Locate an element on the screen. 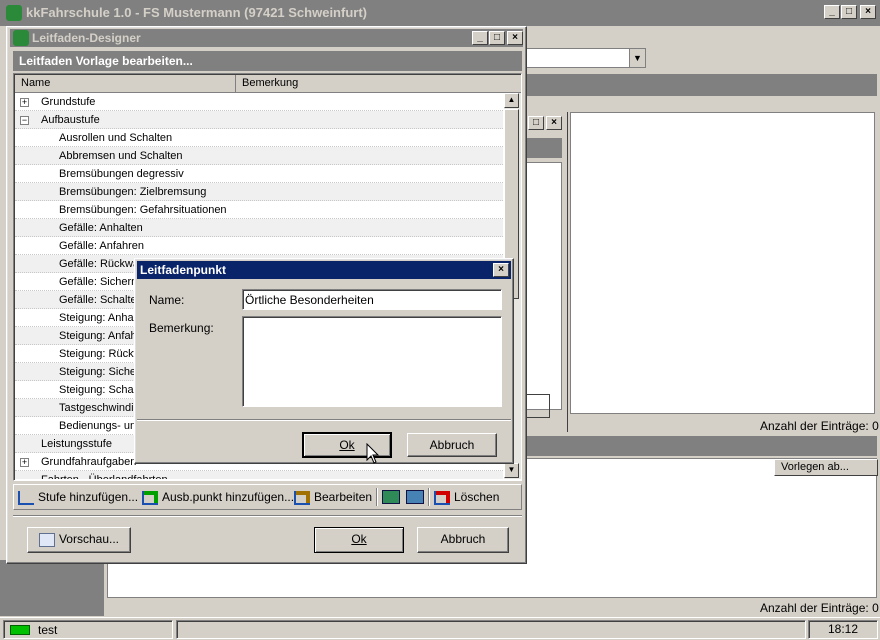 Image resolution: width=880 pixels, height=640 pixels. tree-item-label: Gefälle: Schalte is located at coordinates (98, 300).